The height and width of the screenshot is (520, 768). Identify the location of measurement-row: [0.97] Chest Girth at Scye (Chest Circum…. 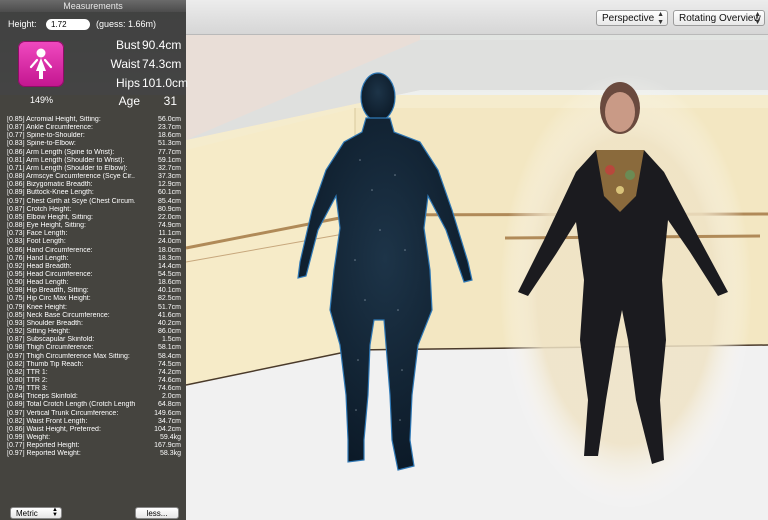
(95, 202).